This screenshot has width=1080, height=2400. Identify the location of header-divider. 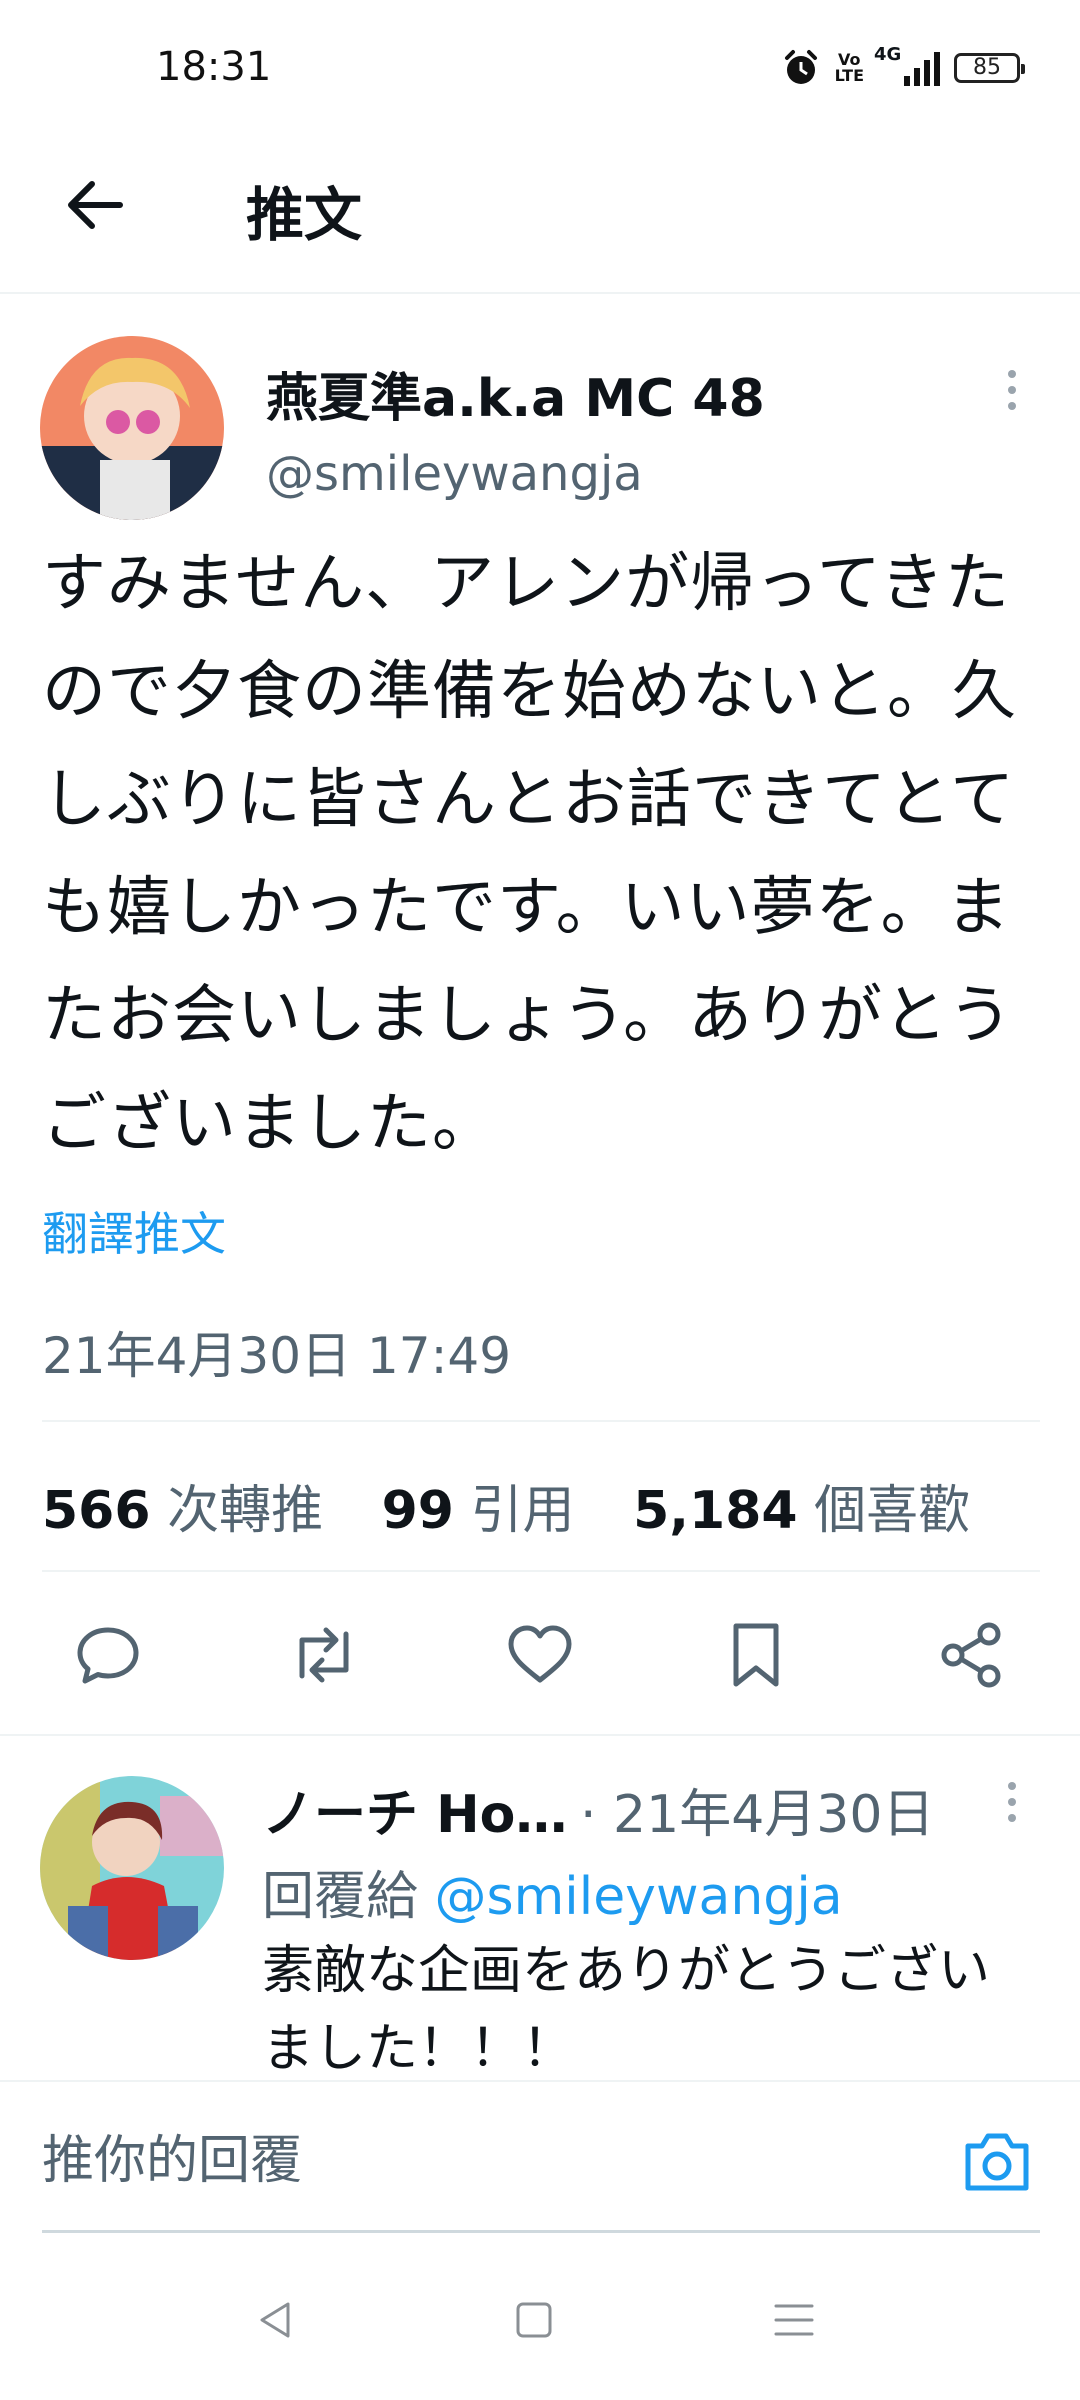
(540, 293).